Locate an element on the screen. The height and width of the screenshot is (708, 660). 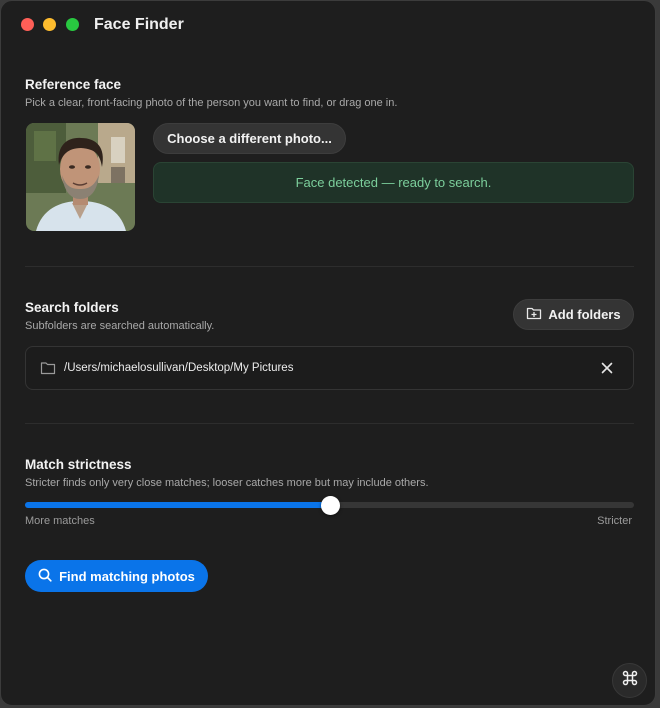
search-icon is located at coordinates (45, 576).